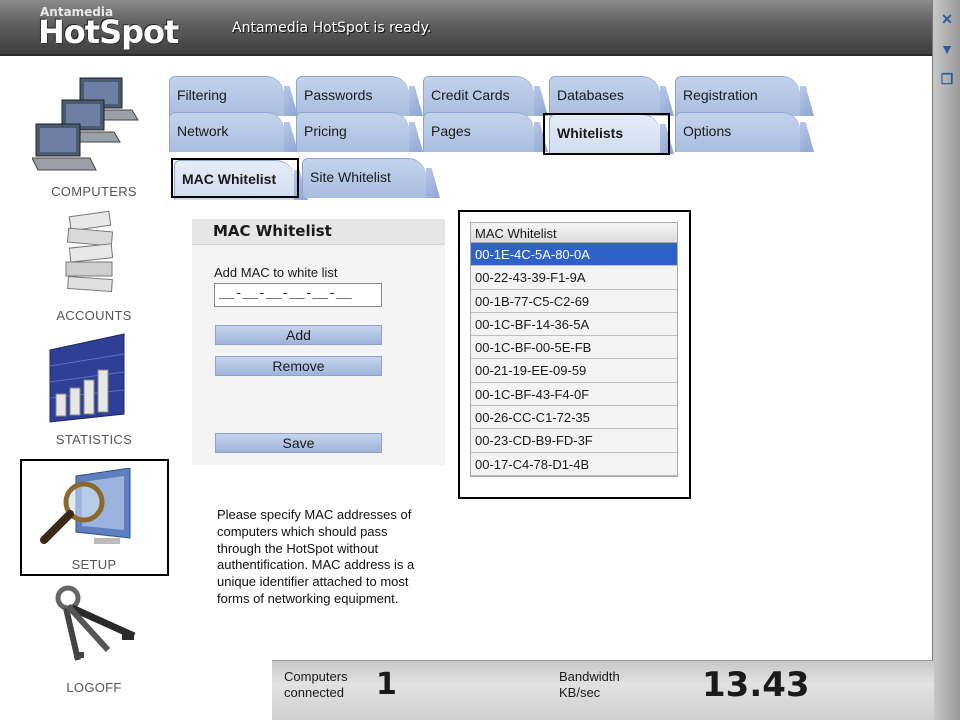  Describe the element at coordinates (226, 132) in the screenshot. I see `tab-network: Network` at that location.